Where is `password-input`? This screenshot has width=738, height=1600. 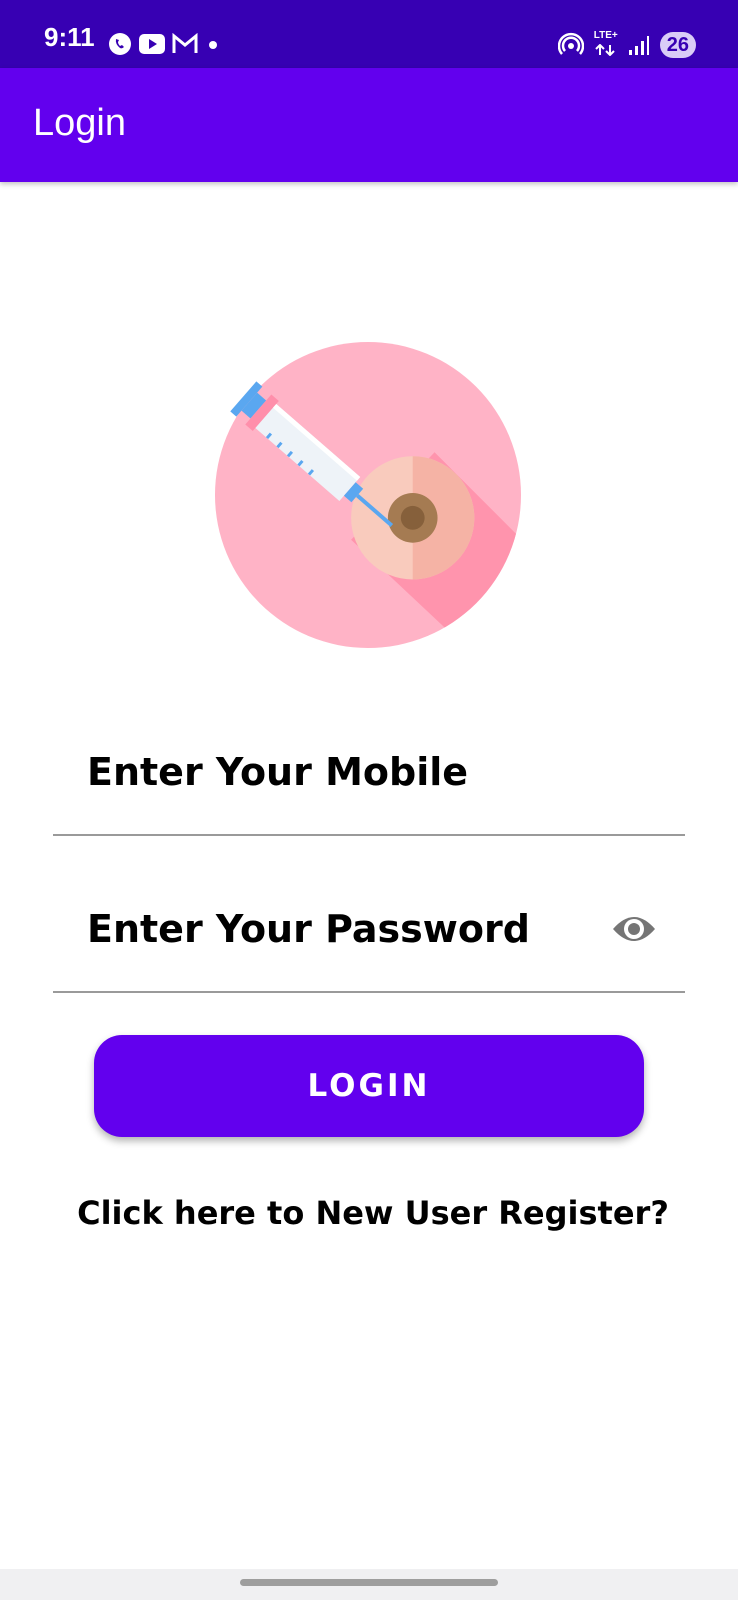 password-input is located at coordinates (357, 929).